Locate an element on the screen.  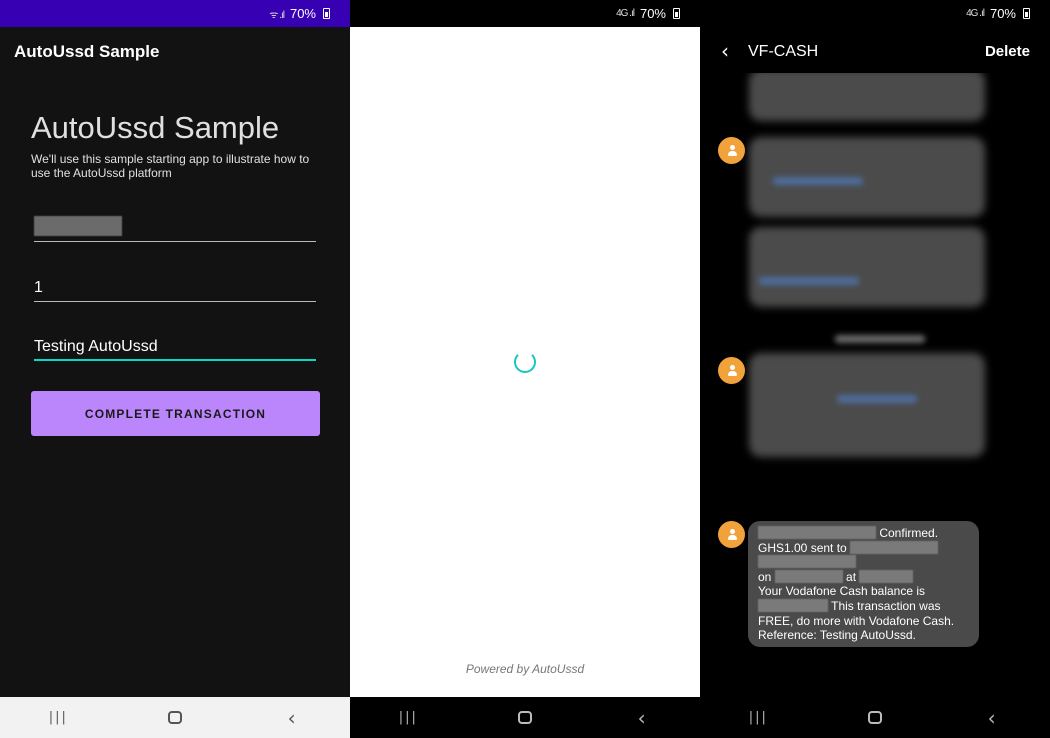
redacted-recipient-number is located at coordinates (807, 562).